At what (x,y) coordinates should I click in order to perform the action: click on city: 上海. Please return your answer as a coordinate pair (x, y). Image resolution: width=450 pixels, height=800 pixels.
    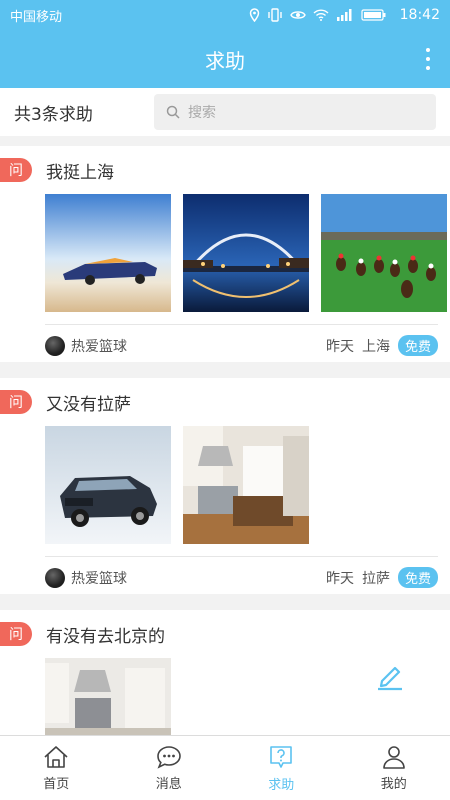
    Looking at the image, I should click on (375, 346).